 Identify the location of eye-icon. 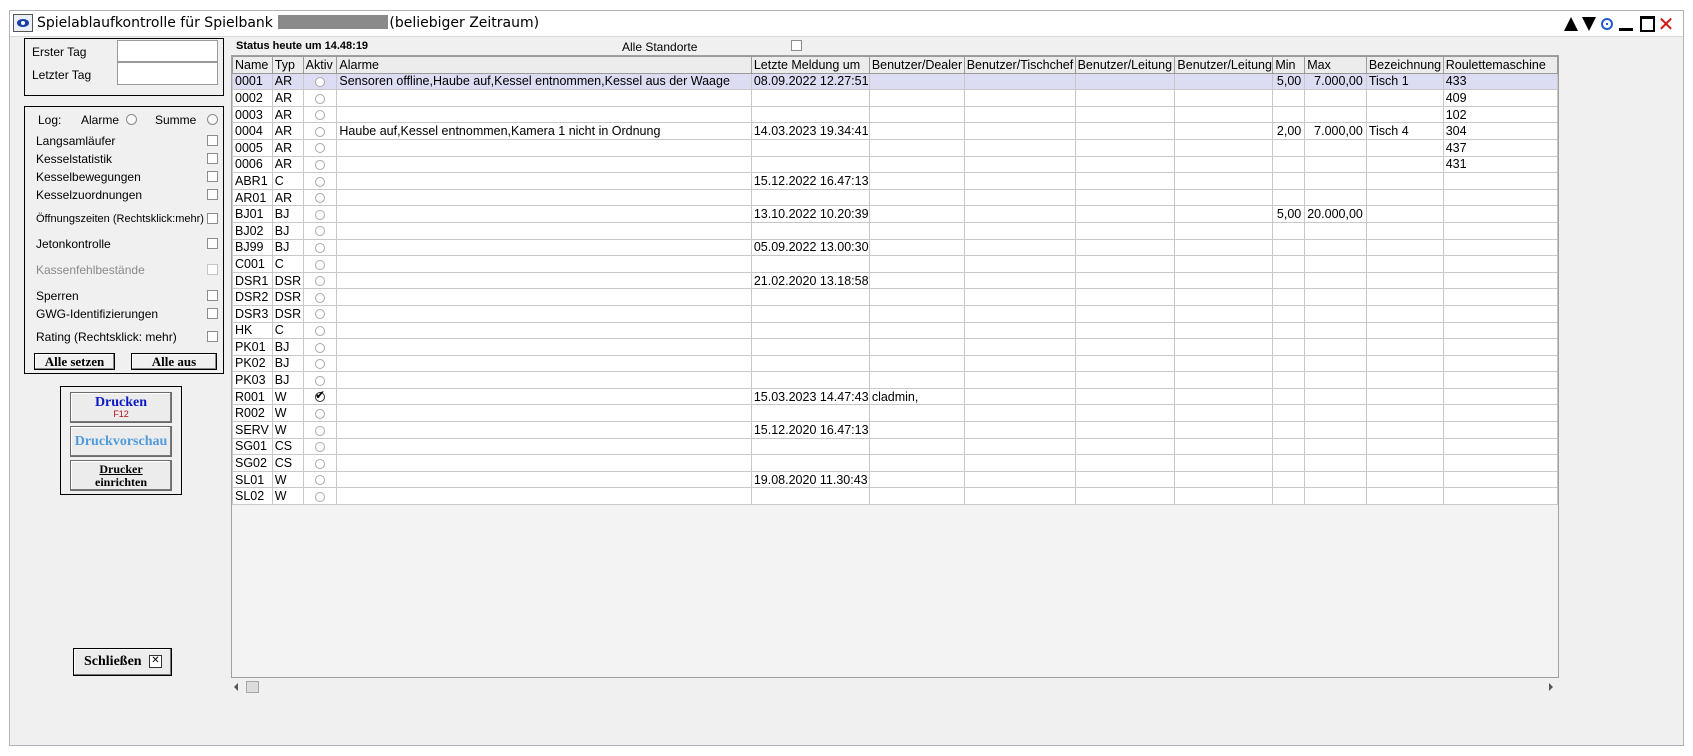
(23, 23).